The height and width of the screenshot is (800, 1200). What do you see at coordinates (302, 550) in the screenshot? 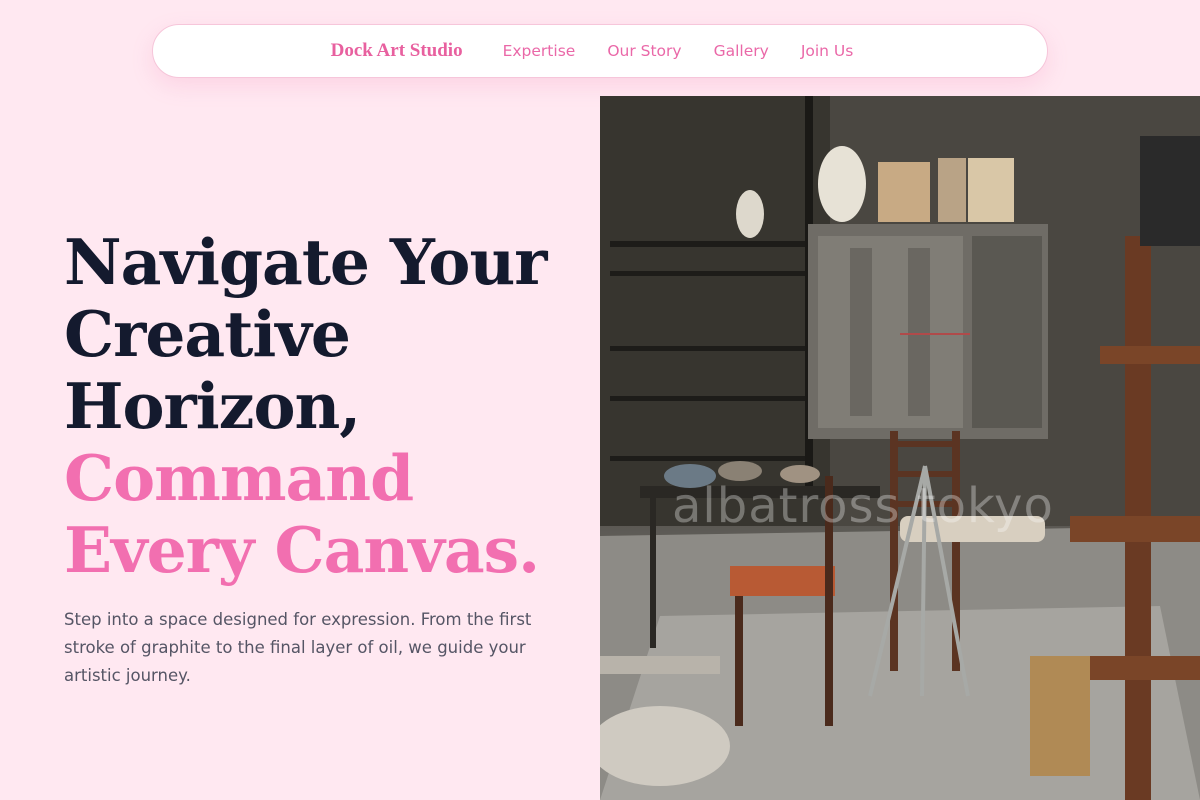
I see `hero-accent-line-2: Every Canvas.` at bounding box center [302, 550].